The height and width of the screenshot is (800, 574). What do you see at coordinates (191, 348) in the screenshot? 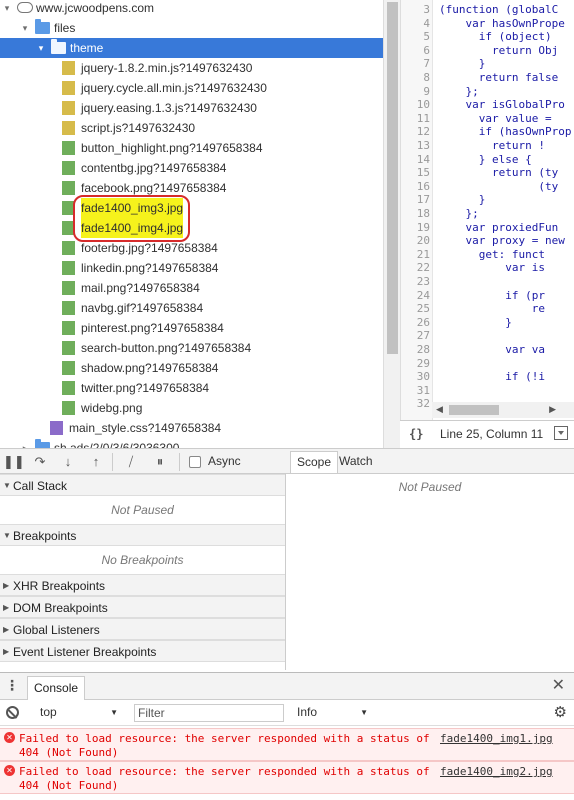
I see `tree-item: search-button.png?1497658384` at bounding box center [191, 348].